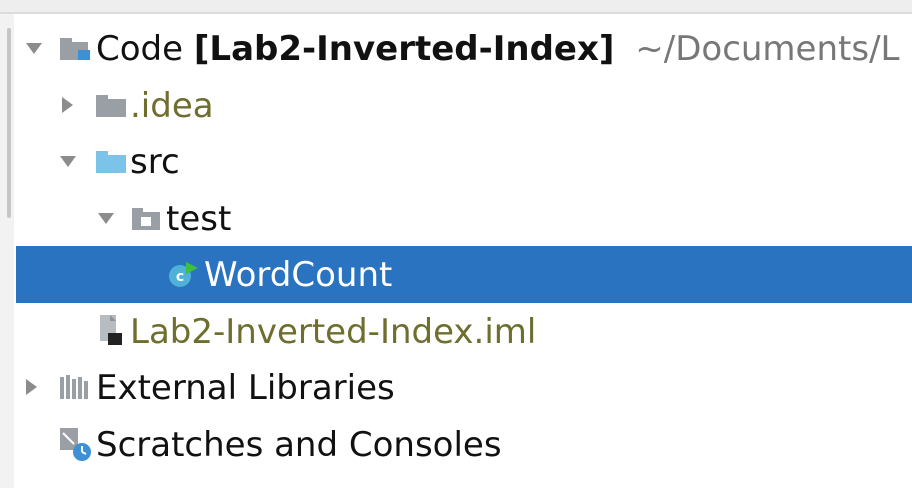  Describe the element at coordinates (299, 444) in the screenshot. I see `tree-item-label: Scratches and Consoles` at that location.